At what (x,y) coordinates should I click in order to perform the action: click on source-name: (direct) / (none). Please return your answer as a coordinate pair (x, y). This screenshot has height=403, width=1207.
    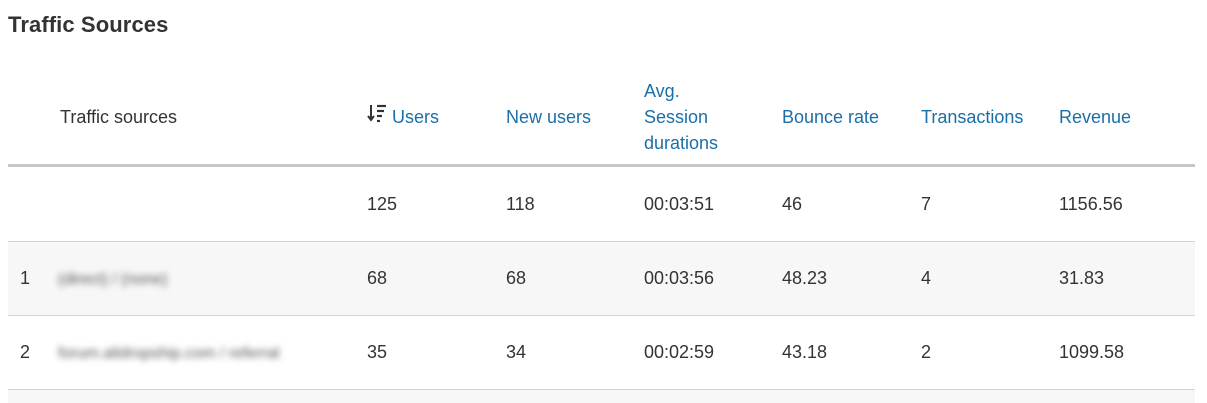
    Looking at the image, I should click on (113, 279).